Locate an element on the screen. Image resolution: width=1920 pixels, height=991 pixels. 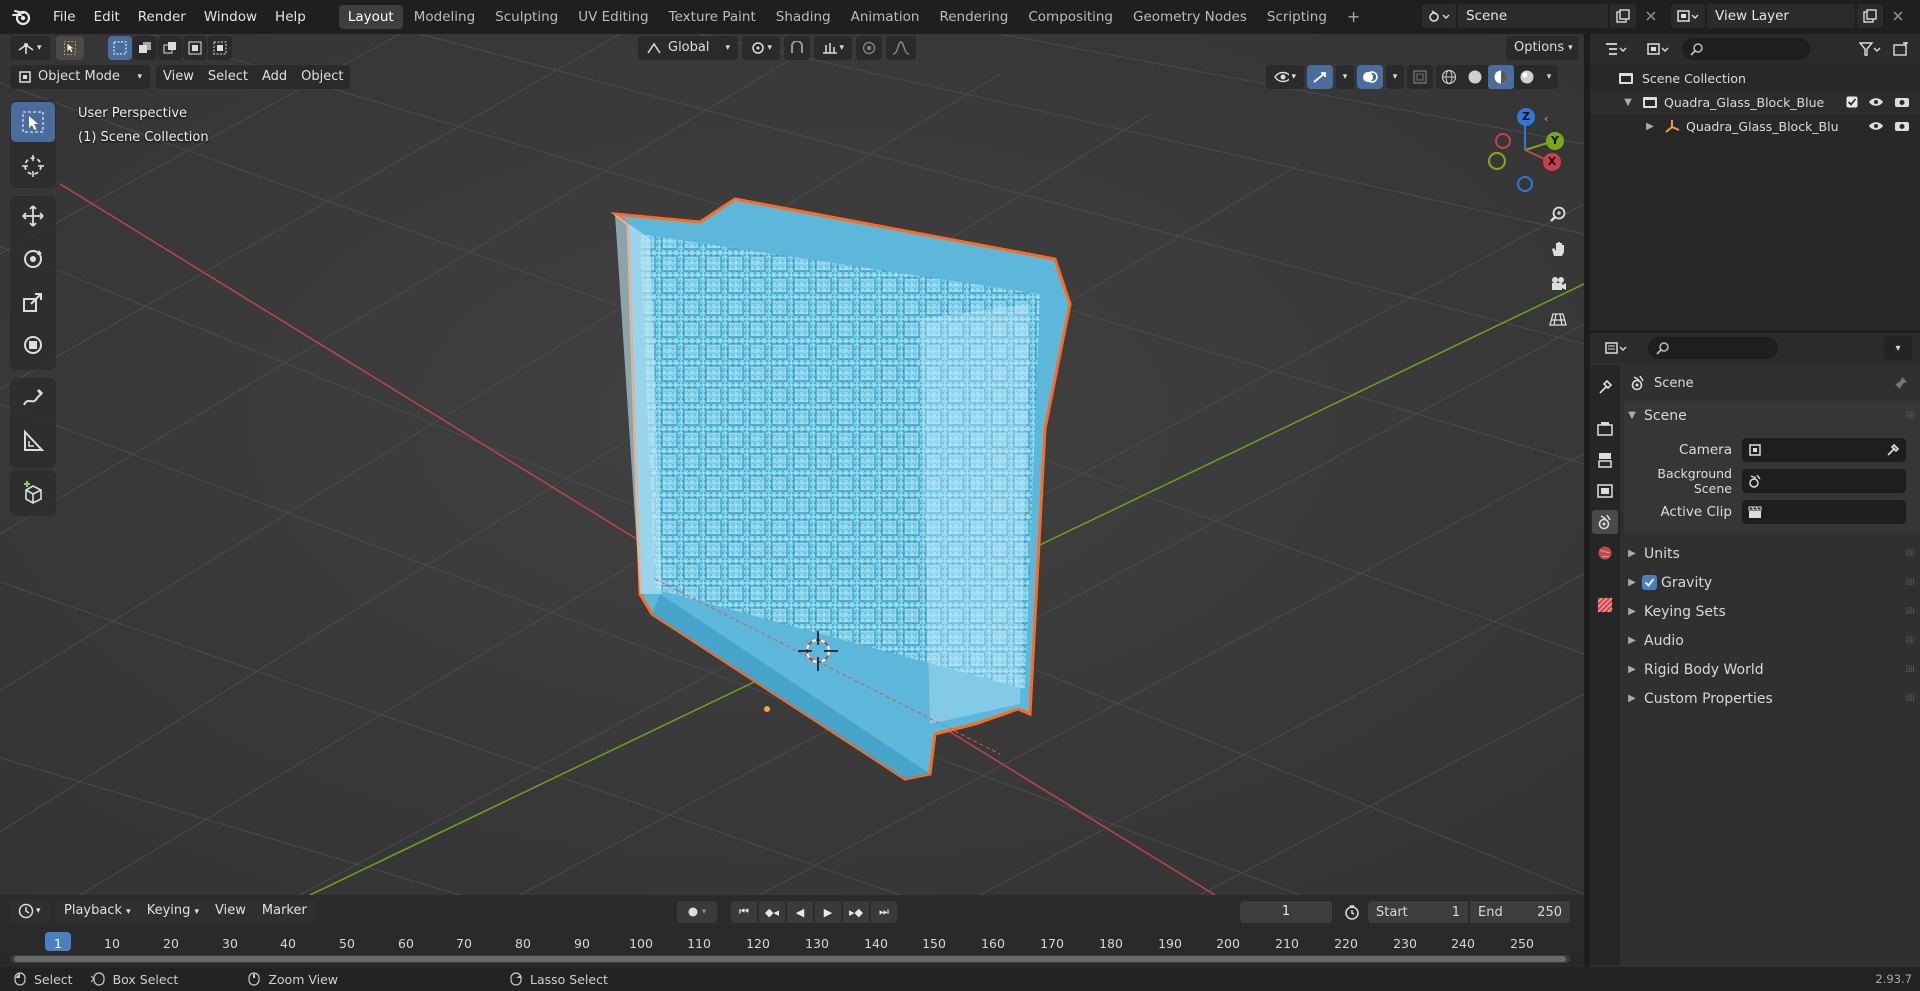
pan-hand-icon is located at coordinates (1558, 249).